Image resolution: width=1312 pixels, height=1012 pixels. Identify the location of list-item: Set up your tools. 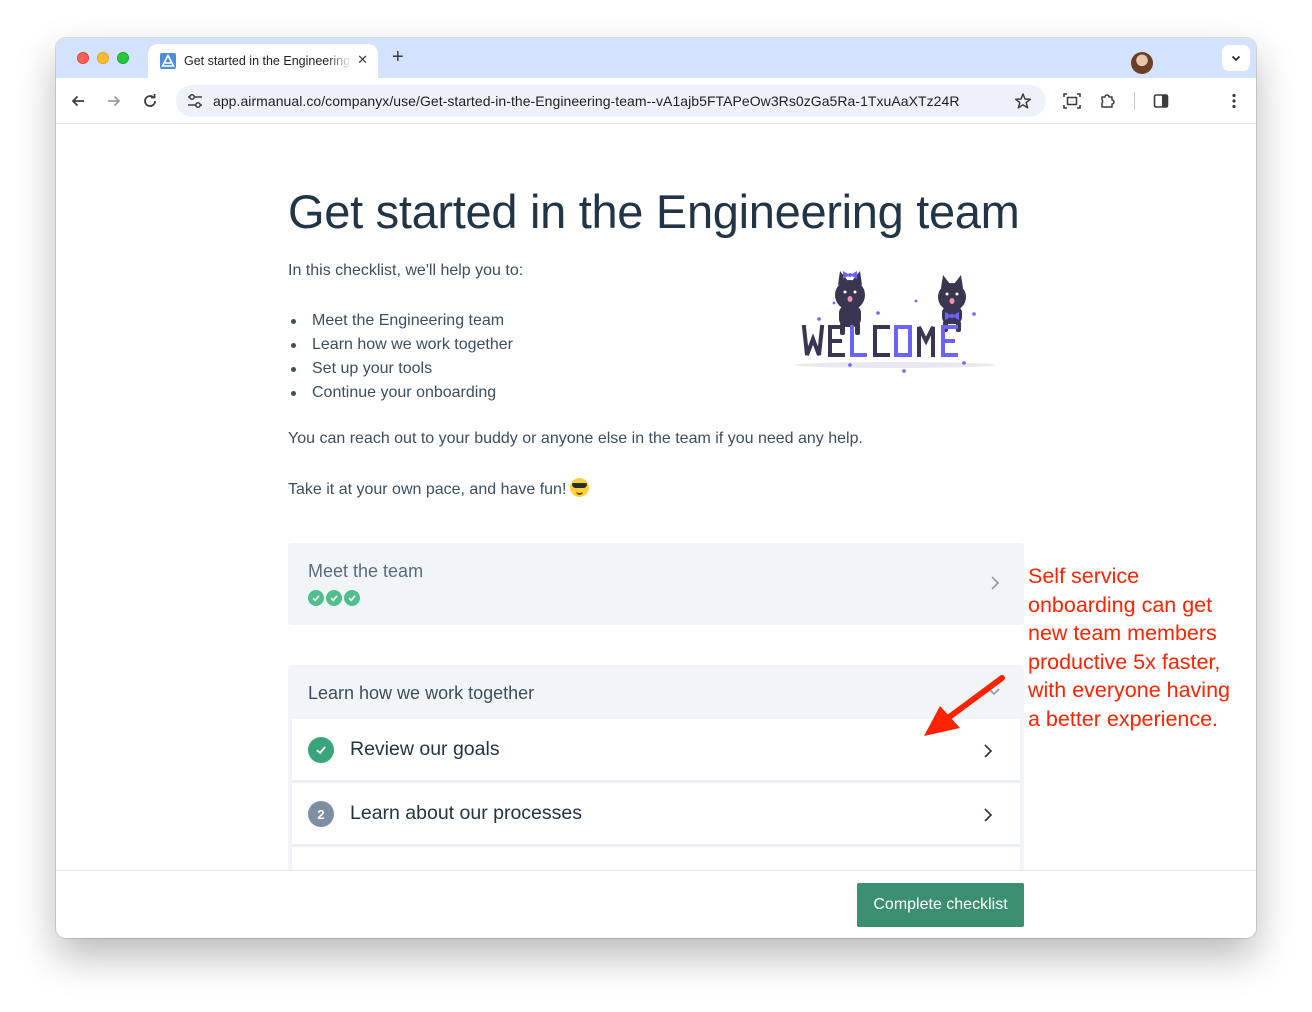
(400, 369).